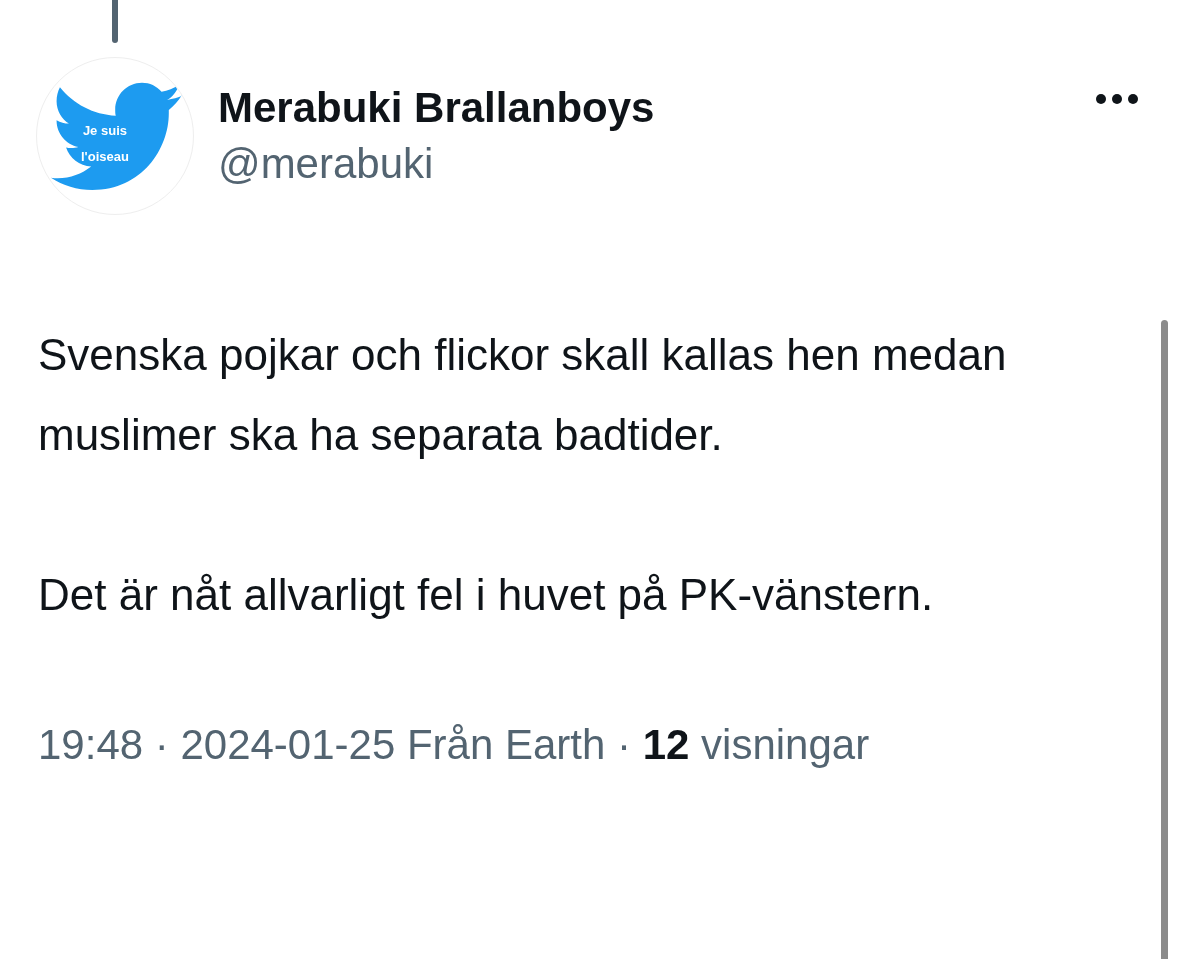 The width and height of the screenshot is (1179, 959). I want to click on avatar-caption: Je suis, so click(104, 131).